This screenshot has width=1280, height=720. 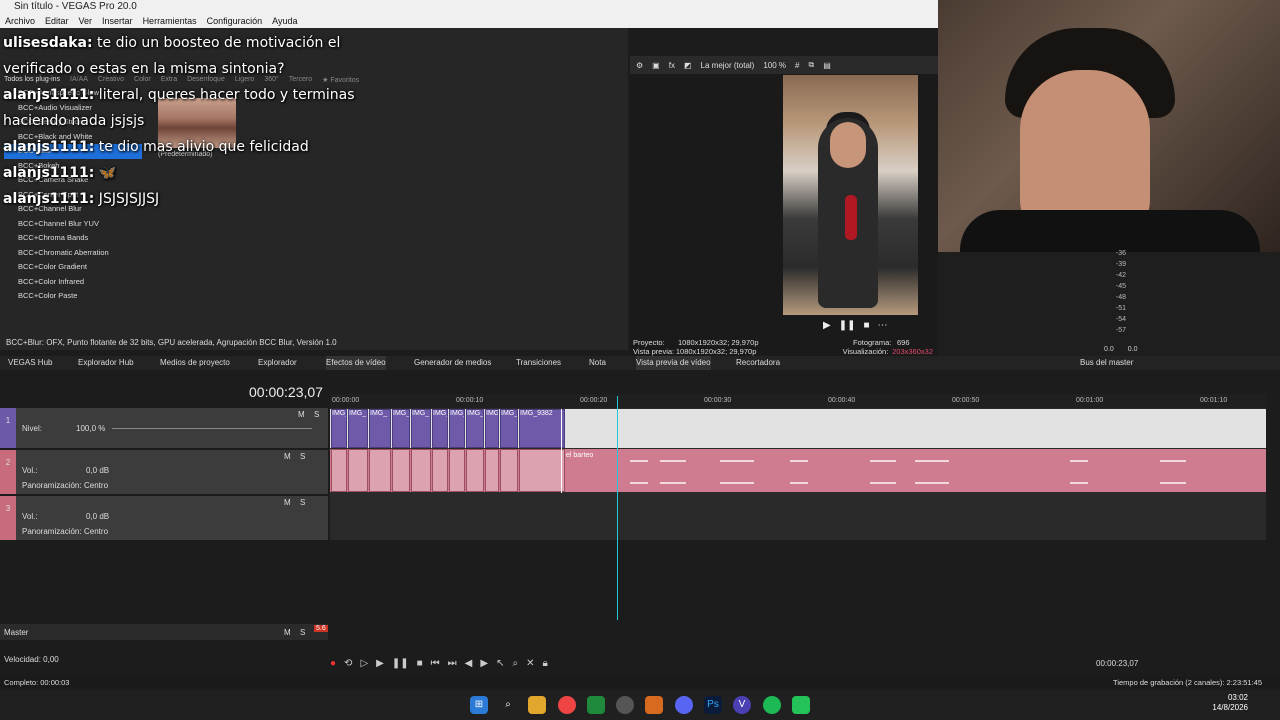 I want to click on effect-item: BCC+Color Gradient, so click(x=73, y=267).